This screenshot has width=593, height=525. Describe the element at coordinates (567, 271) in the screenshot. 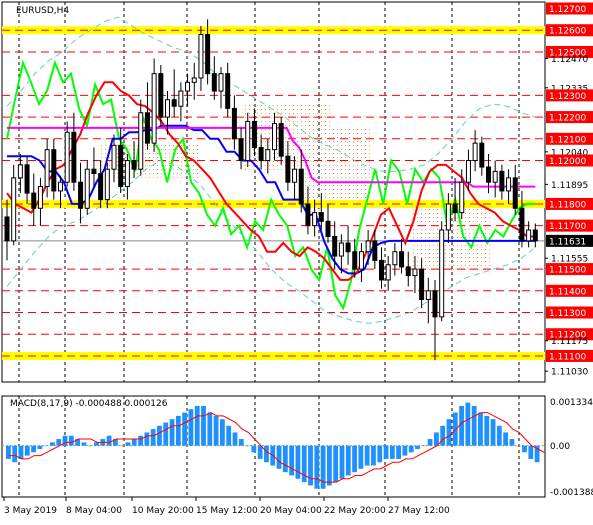

I see `price-tag-label: 1.11500` at that location.